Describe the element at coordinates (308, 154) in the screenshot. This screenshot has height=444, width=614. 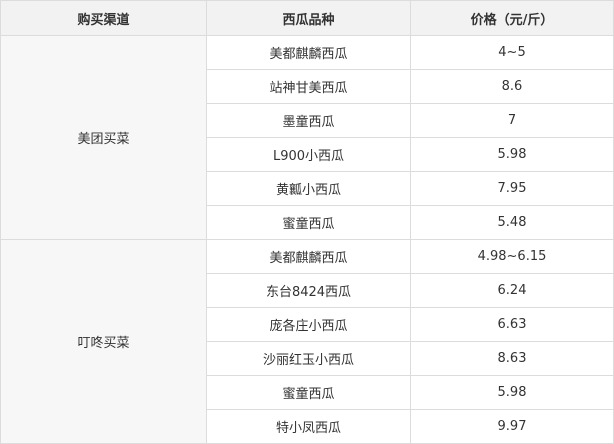
I see `variety-cell: L900小西瓜` at that location.